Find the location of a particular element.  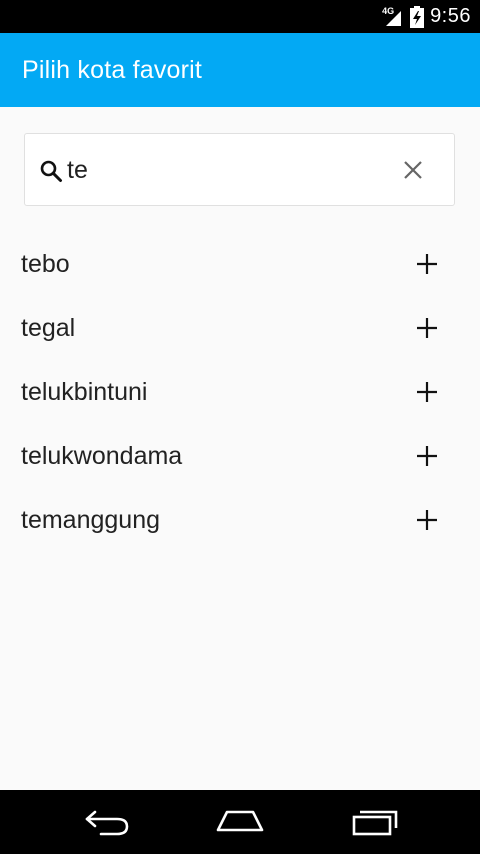

city-name: tegal is located at coordinates (48, 327).